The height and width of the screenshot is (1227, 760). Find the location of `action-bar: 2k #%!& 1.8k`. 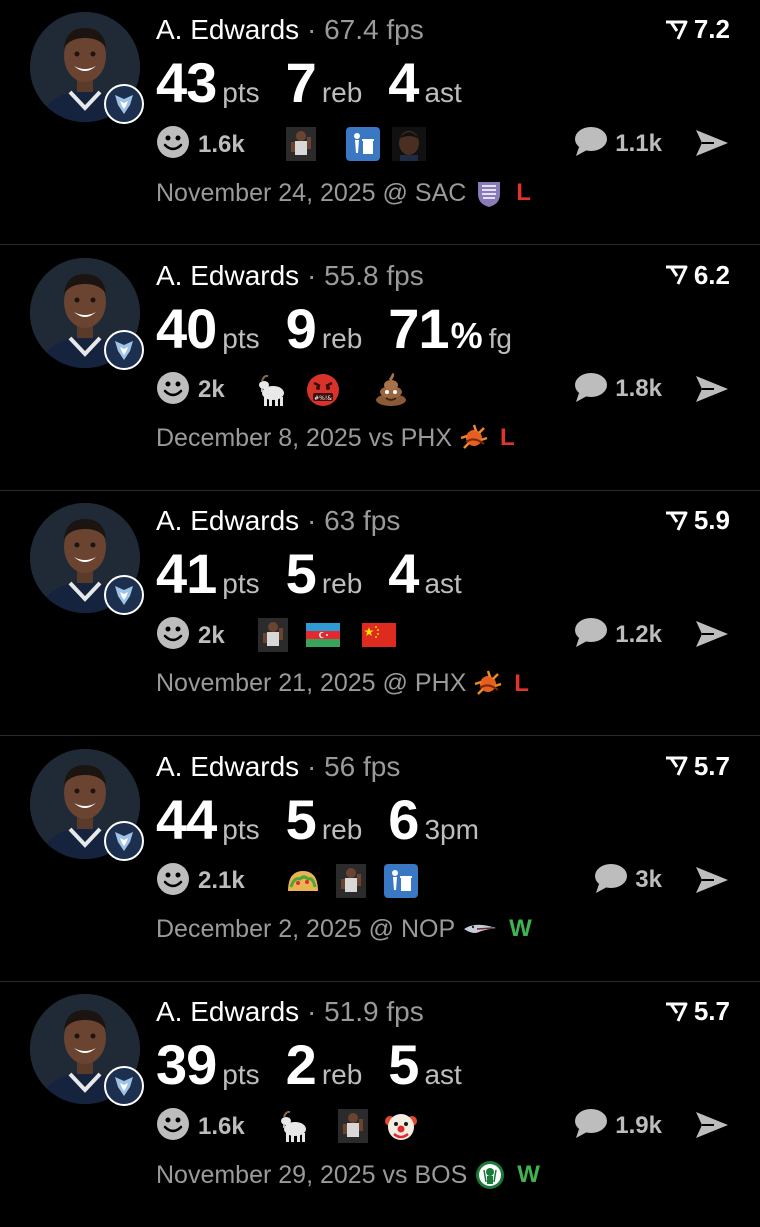

action-bar: 2k #%!& 1.8k is located at coordinates (443, 391).